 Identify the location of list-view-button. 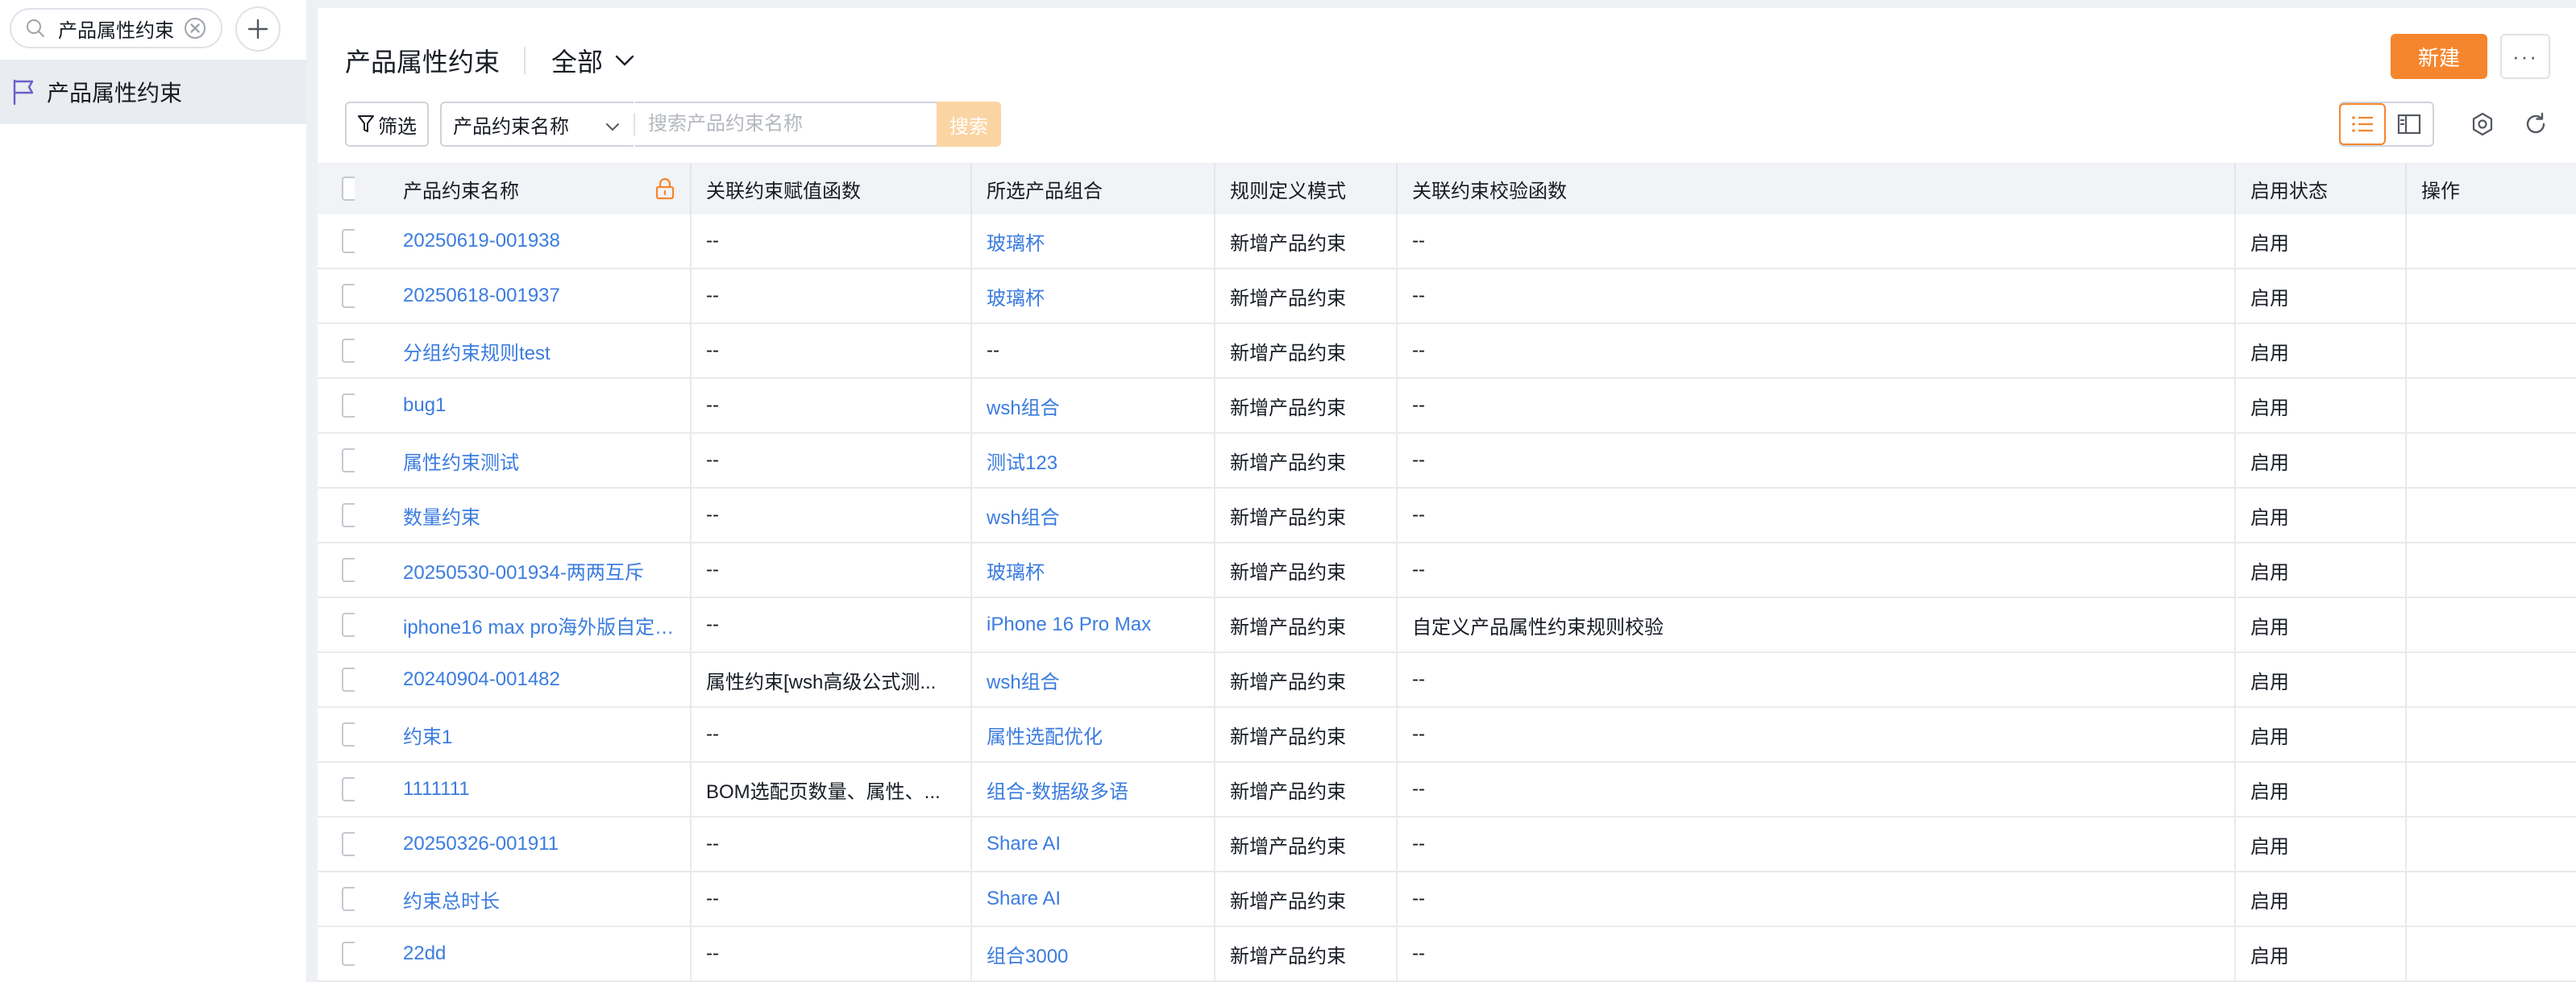
(2362, 124).